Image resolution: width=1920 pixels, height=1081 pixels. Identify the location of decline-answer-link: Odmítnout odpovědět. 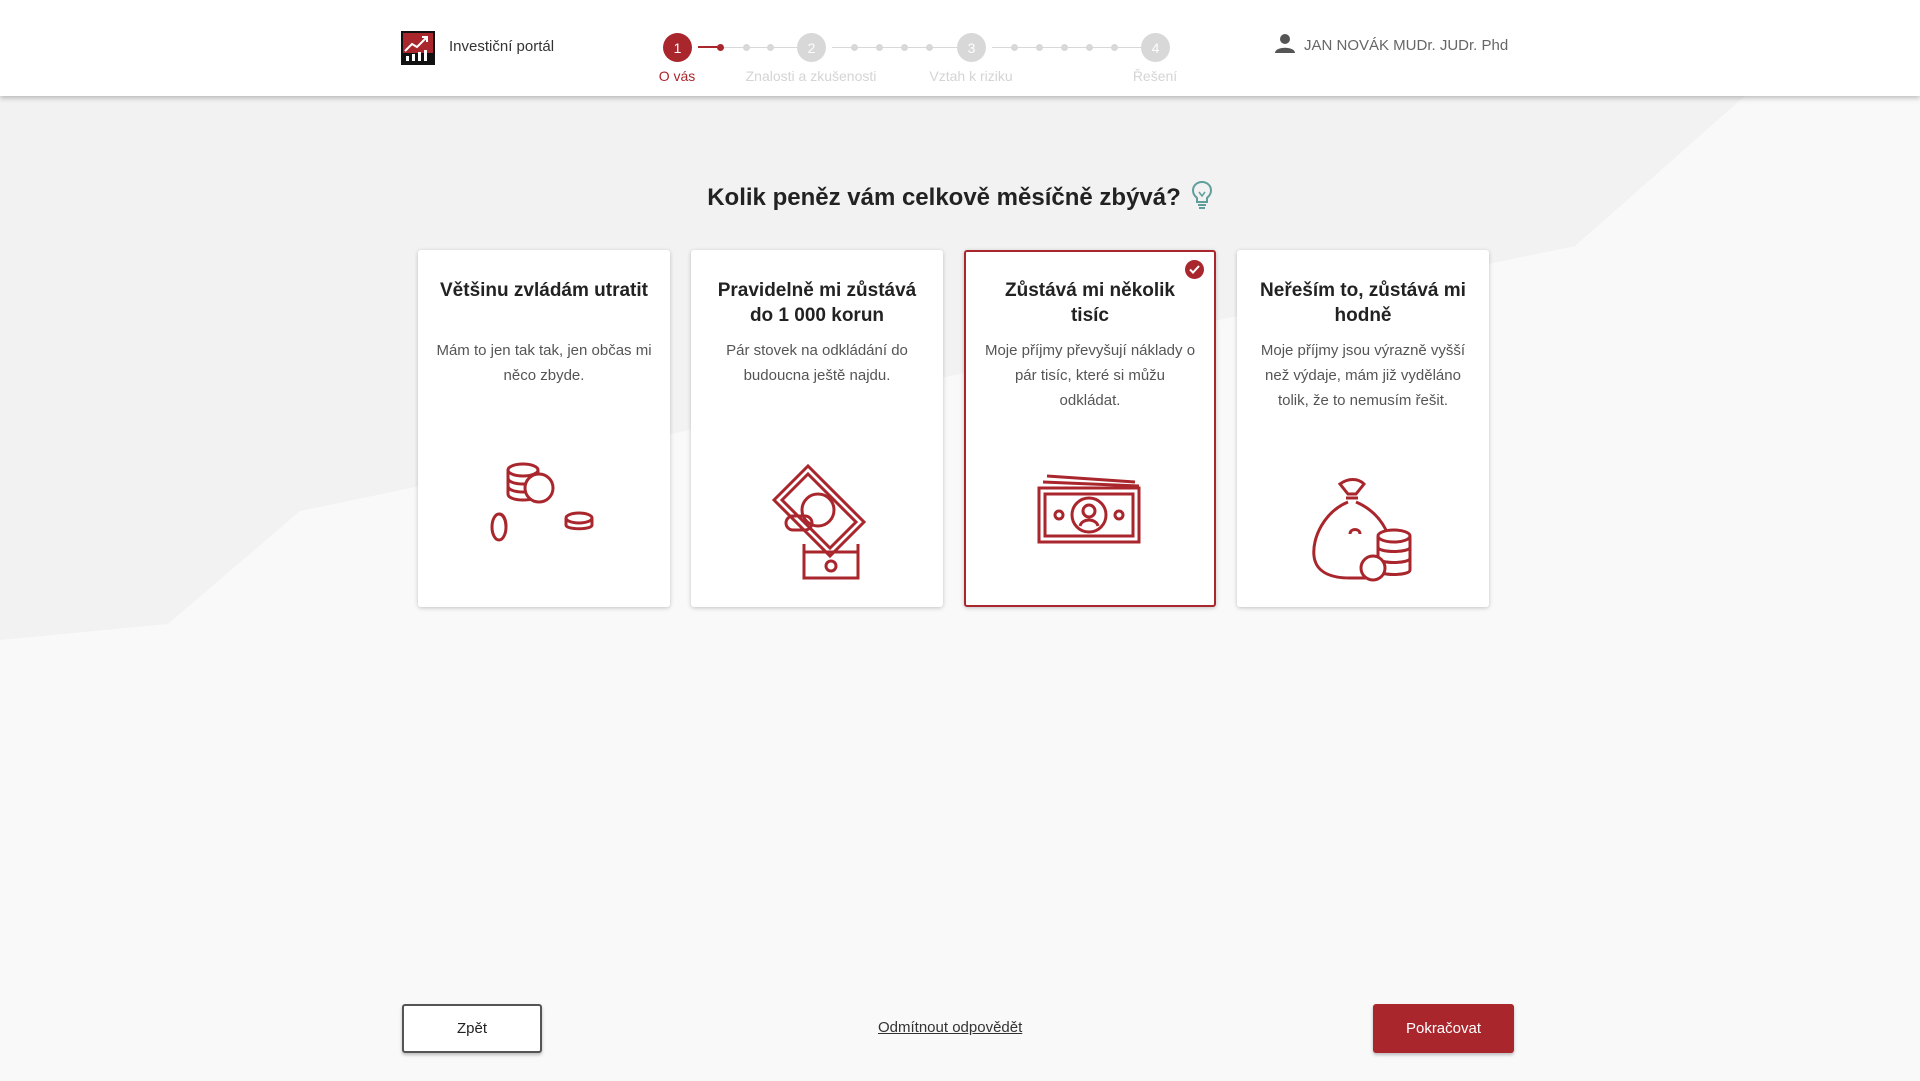
(950, 1027).